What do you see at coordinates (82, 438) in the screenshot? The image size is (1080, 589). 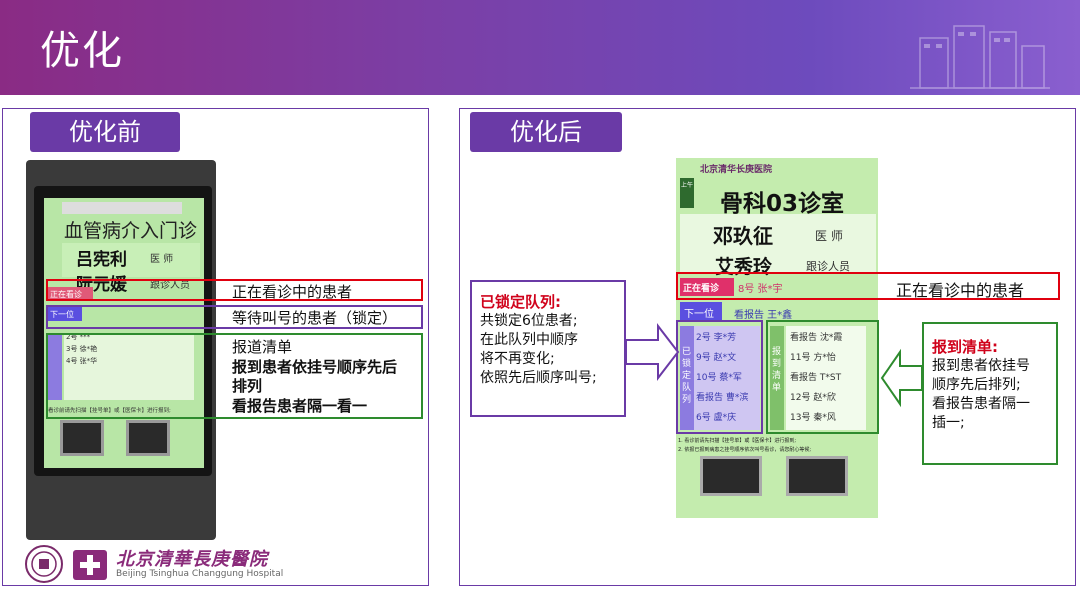 I see `scanner-left` at bounding box center [82, 438].